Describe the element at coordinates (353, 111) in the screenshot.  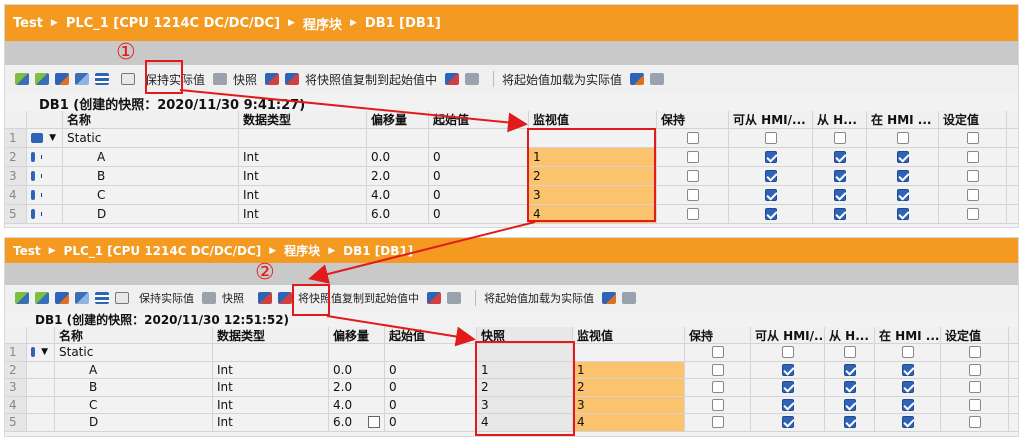
I see `arrow-to-monitor` at that location.